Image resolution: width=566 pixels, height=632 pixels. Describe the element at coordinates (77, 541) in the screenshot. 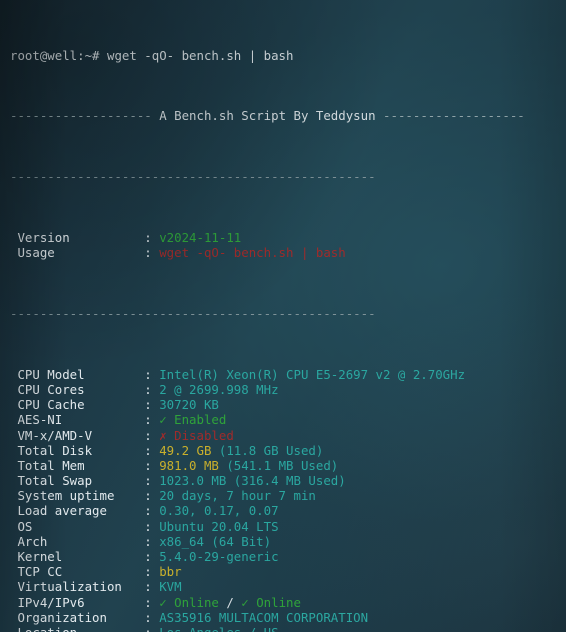

I see `info-label: Arch` at that location.